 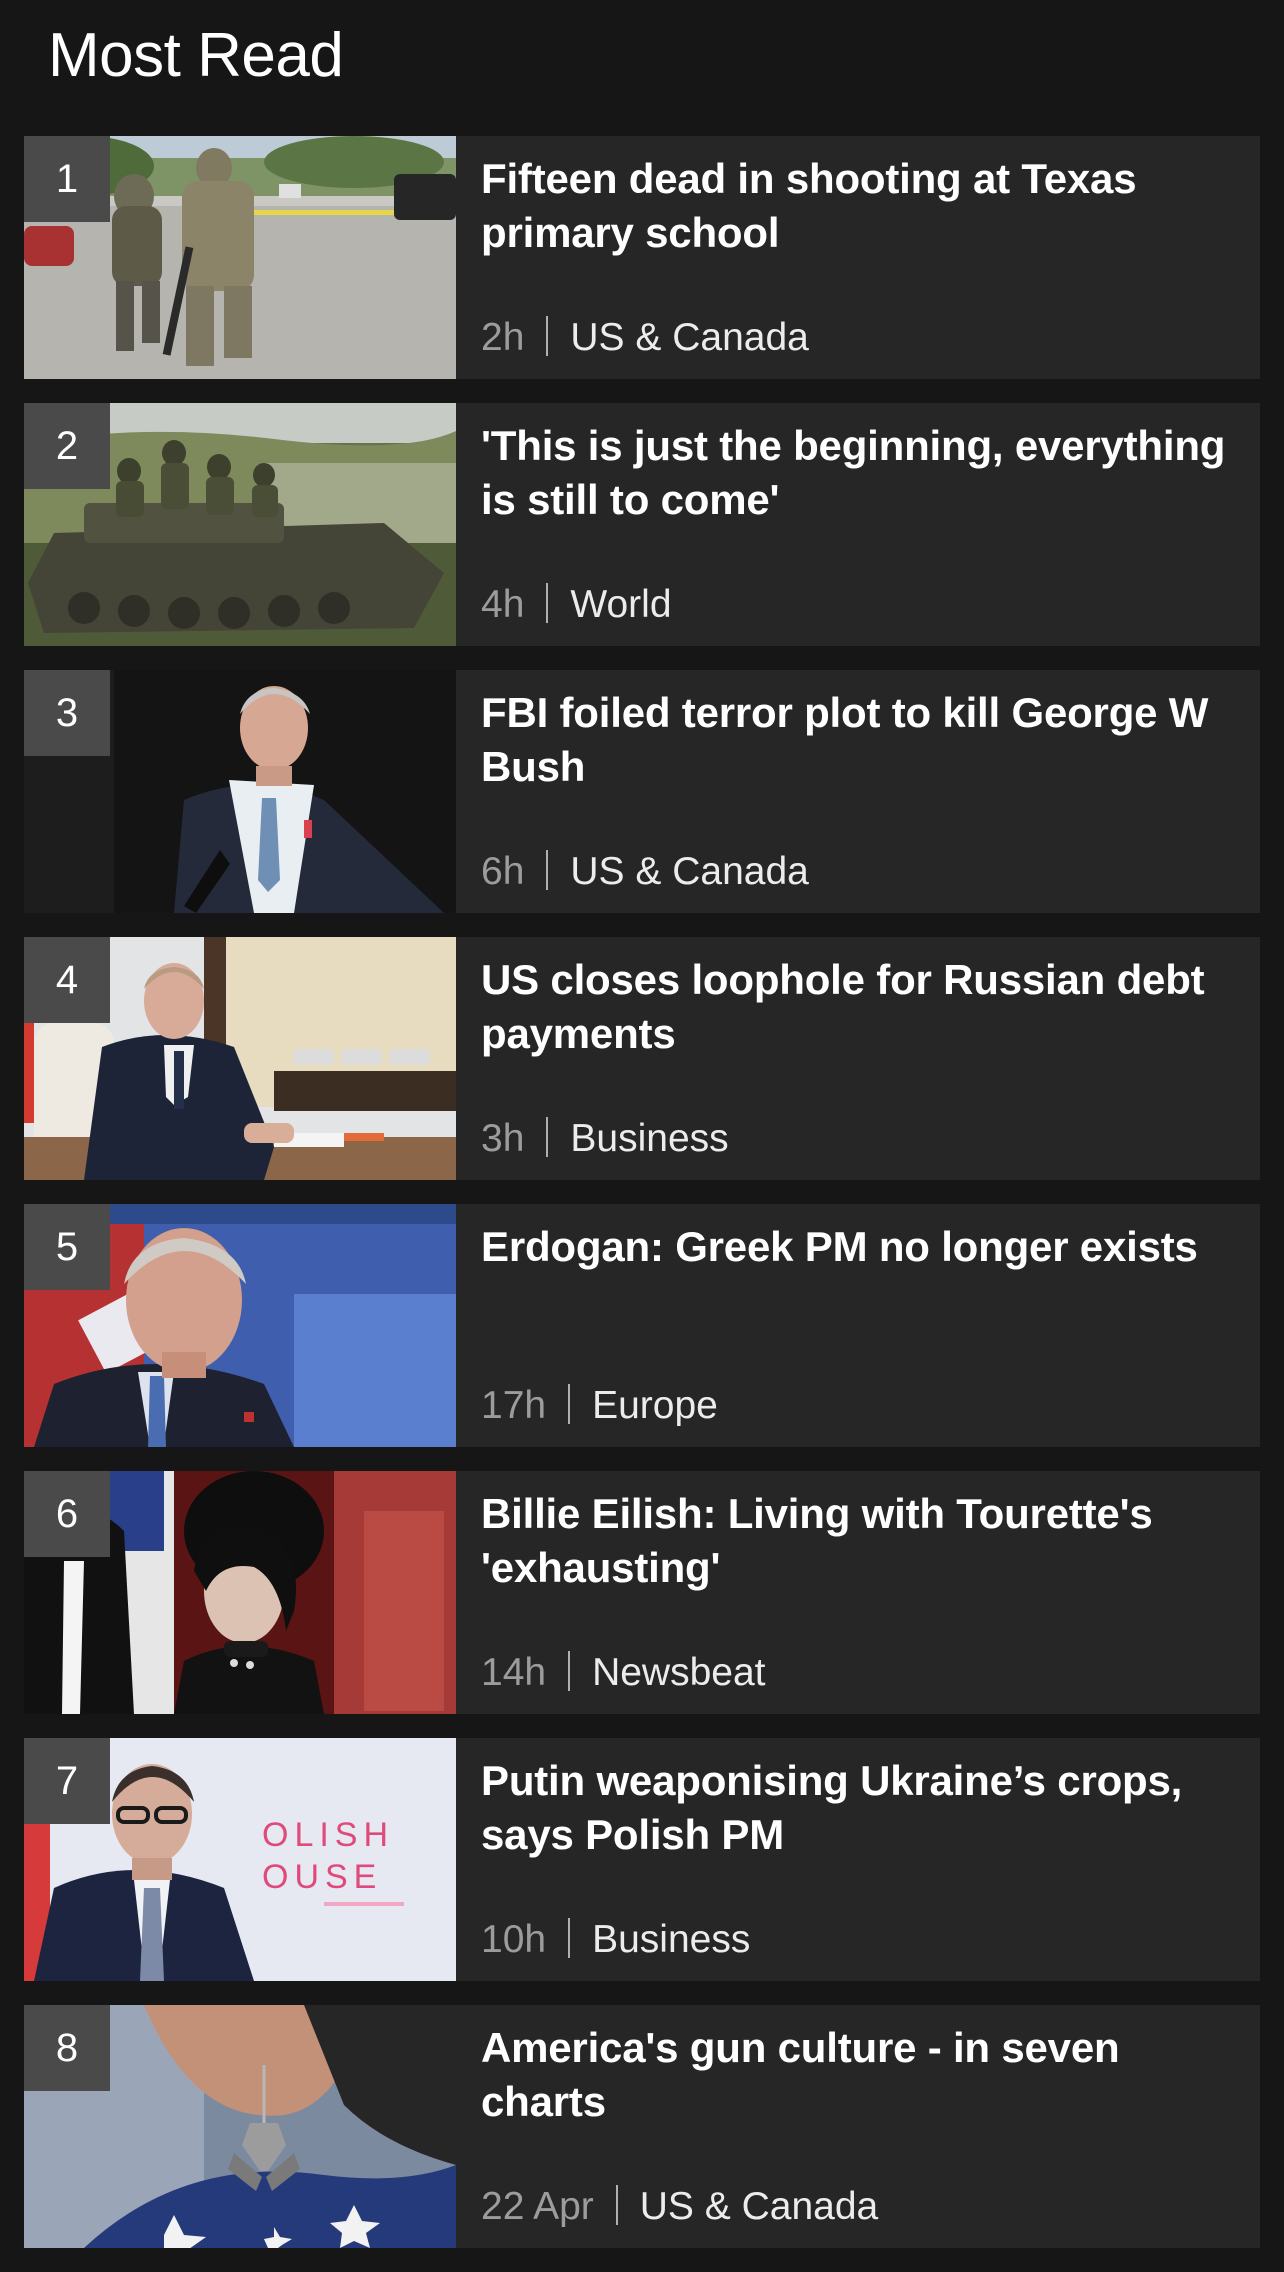 What do you see at coordinates (655, 1405) in the screenshot?
I see `article-category: Europe` at bounding box center [655, 1405].